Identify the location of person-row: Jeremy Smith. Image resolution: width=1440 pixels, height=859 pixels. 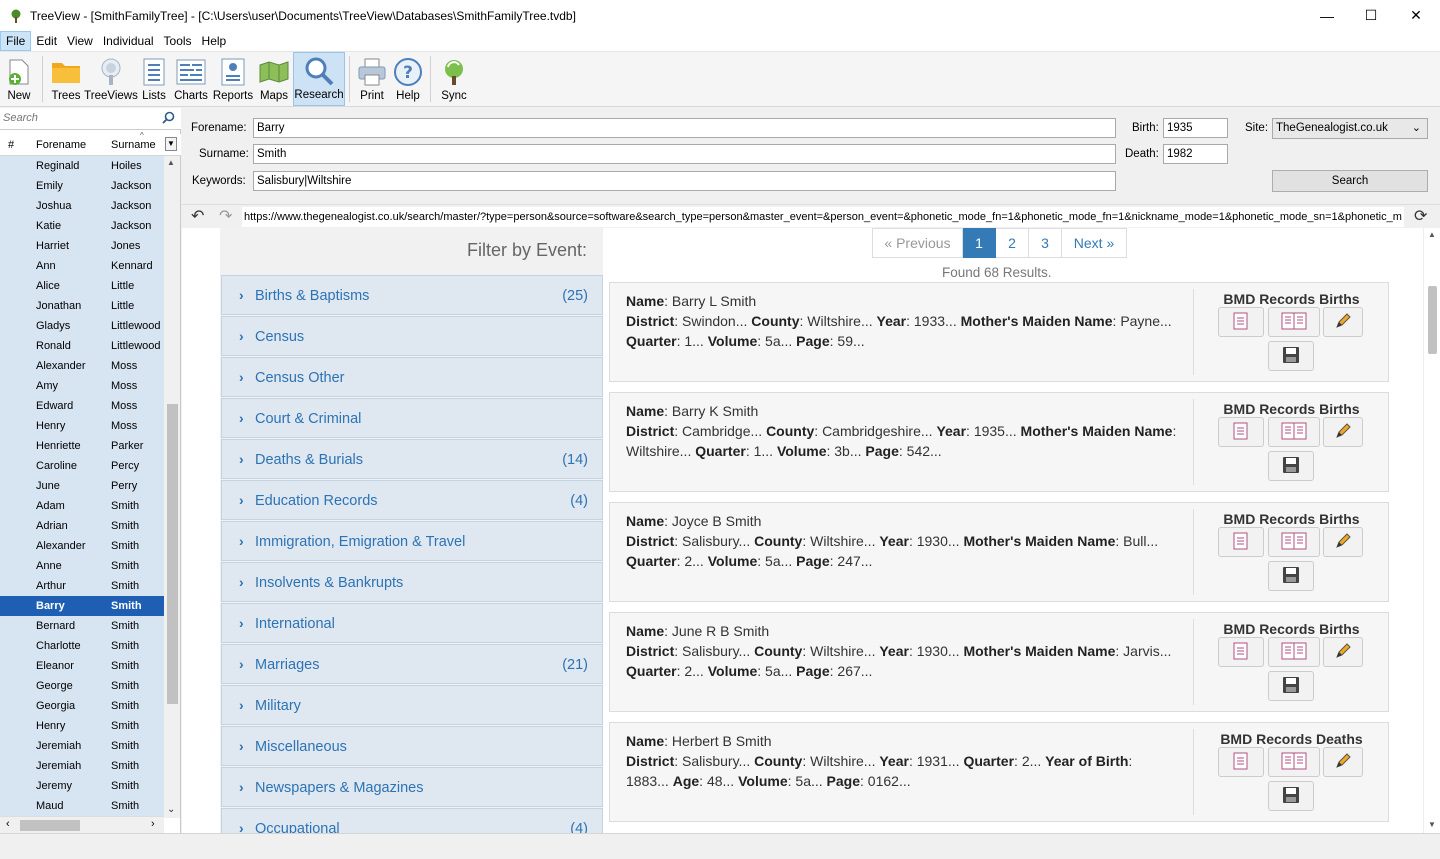
(82, 786).